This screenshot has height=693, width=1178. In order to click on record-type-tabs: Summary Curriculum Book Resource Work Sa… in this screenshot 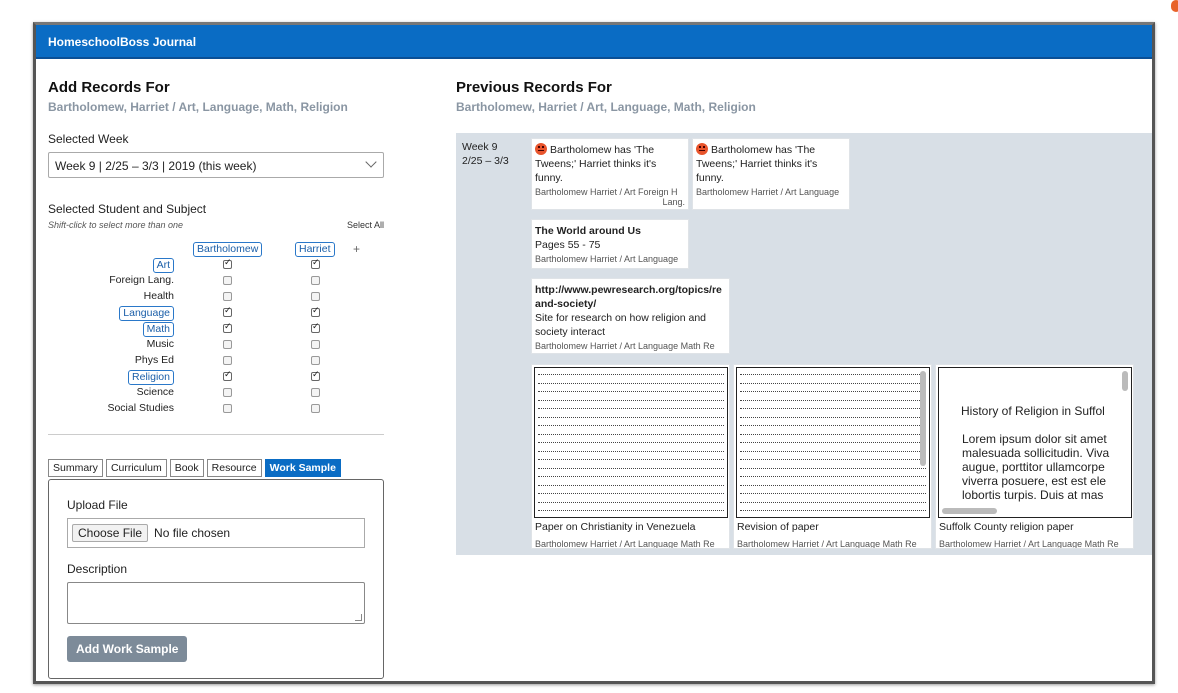, I will do `click(241, 468)`.